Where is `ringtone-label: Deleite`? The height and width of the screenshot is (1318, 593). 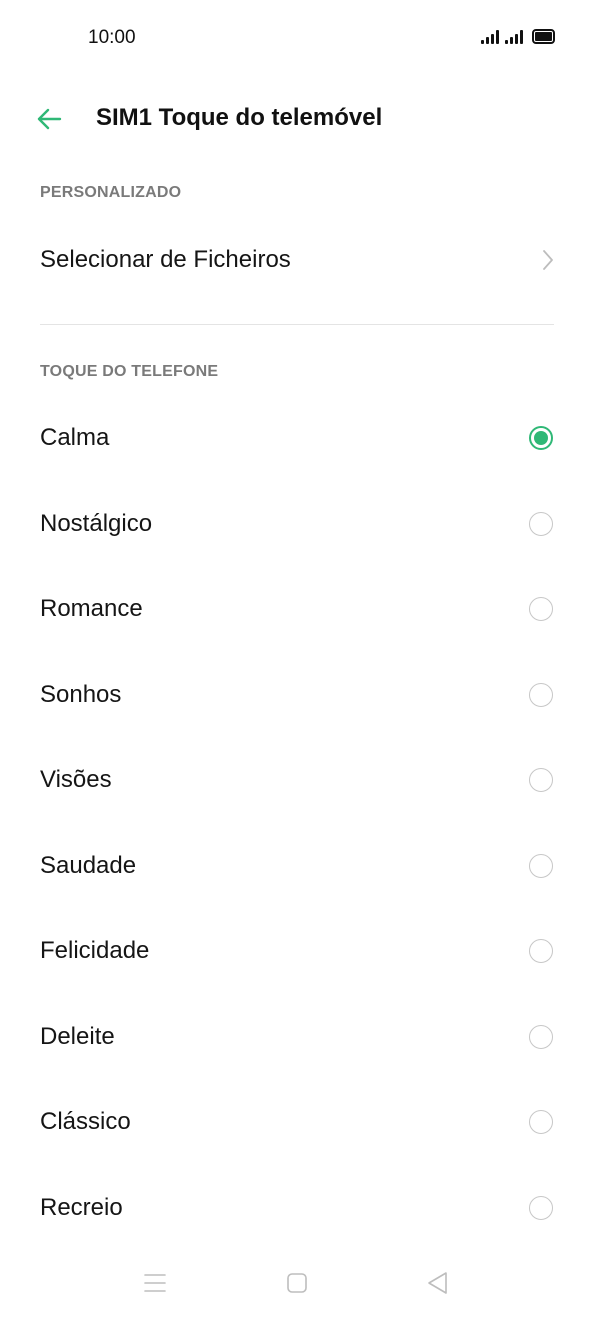 ringtone-label: Deleite is located at coordinates (77, 1036).